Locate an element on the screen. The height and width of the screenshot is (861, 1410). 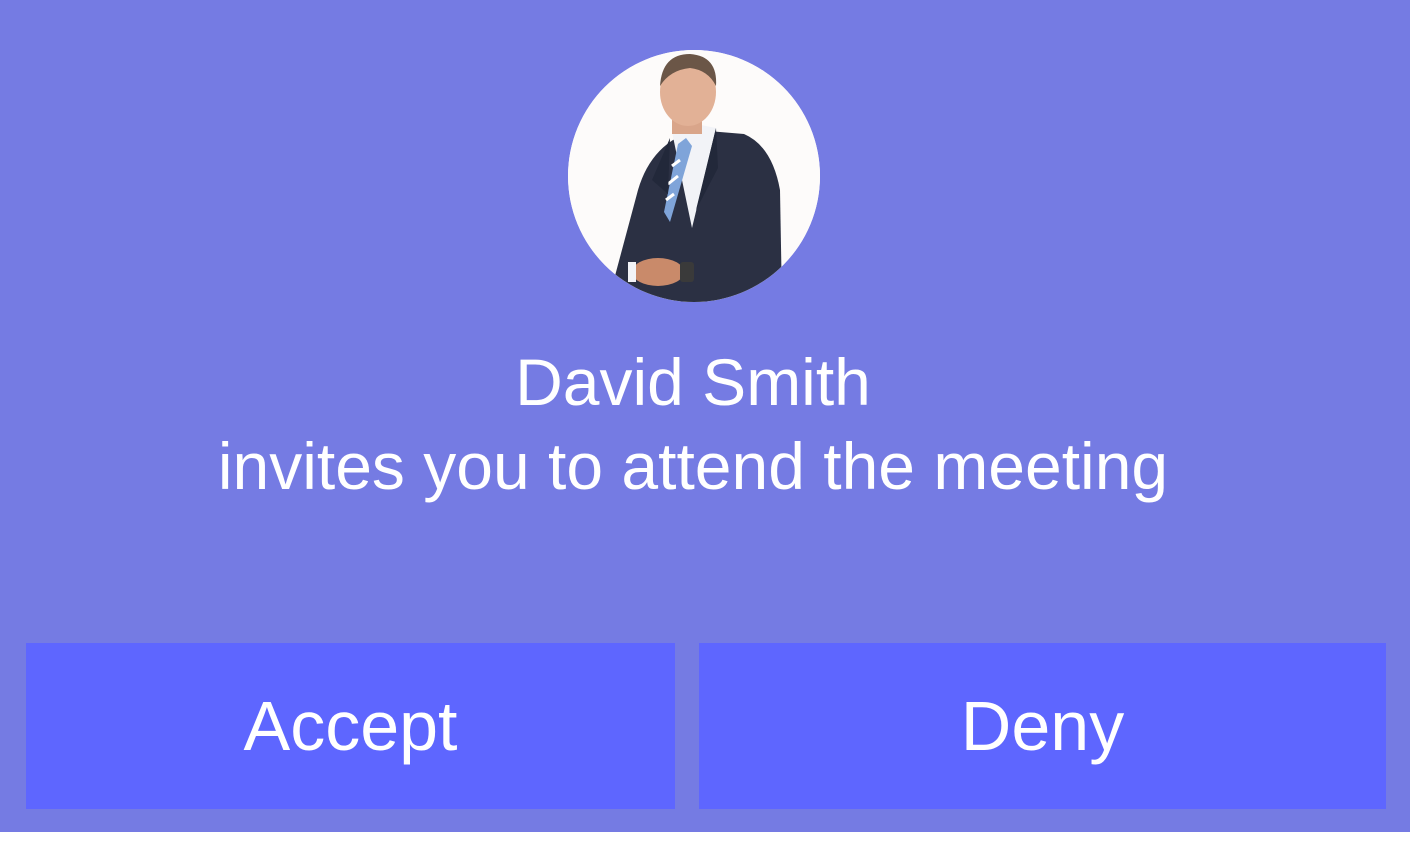
caller-avatar is located at coordinates (694, 176).